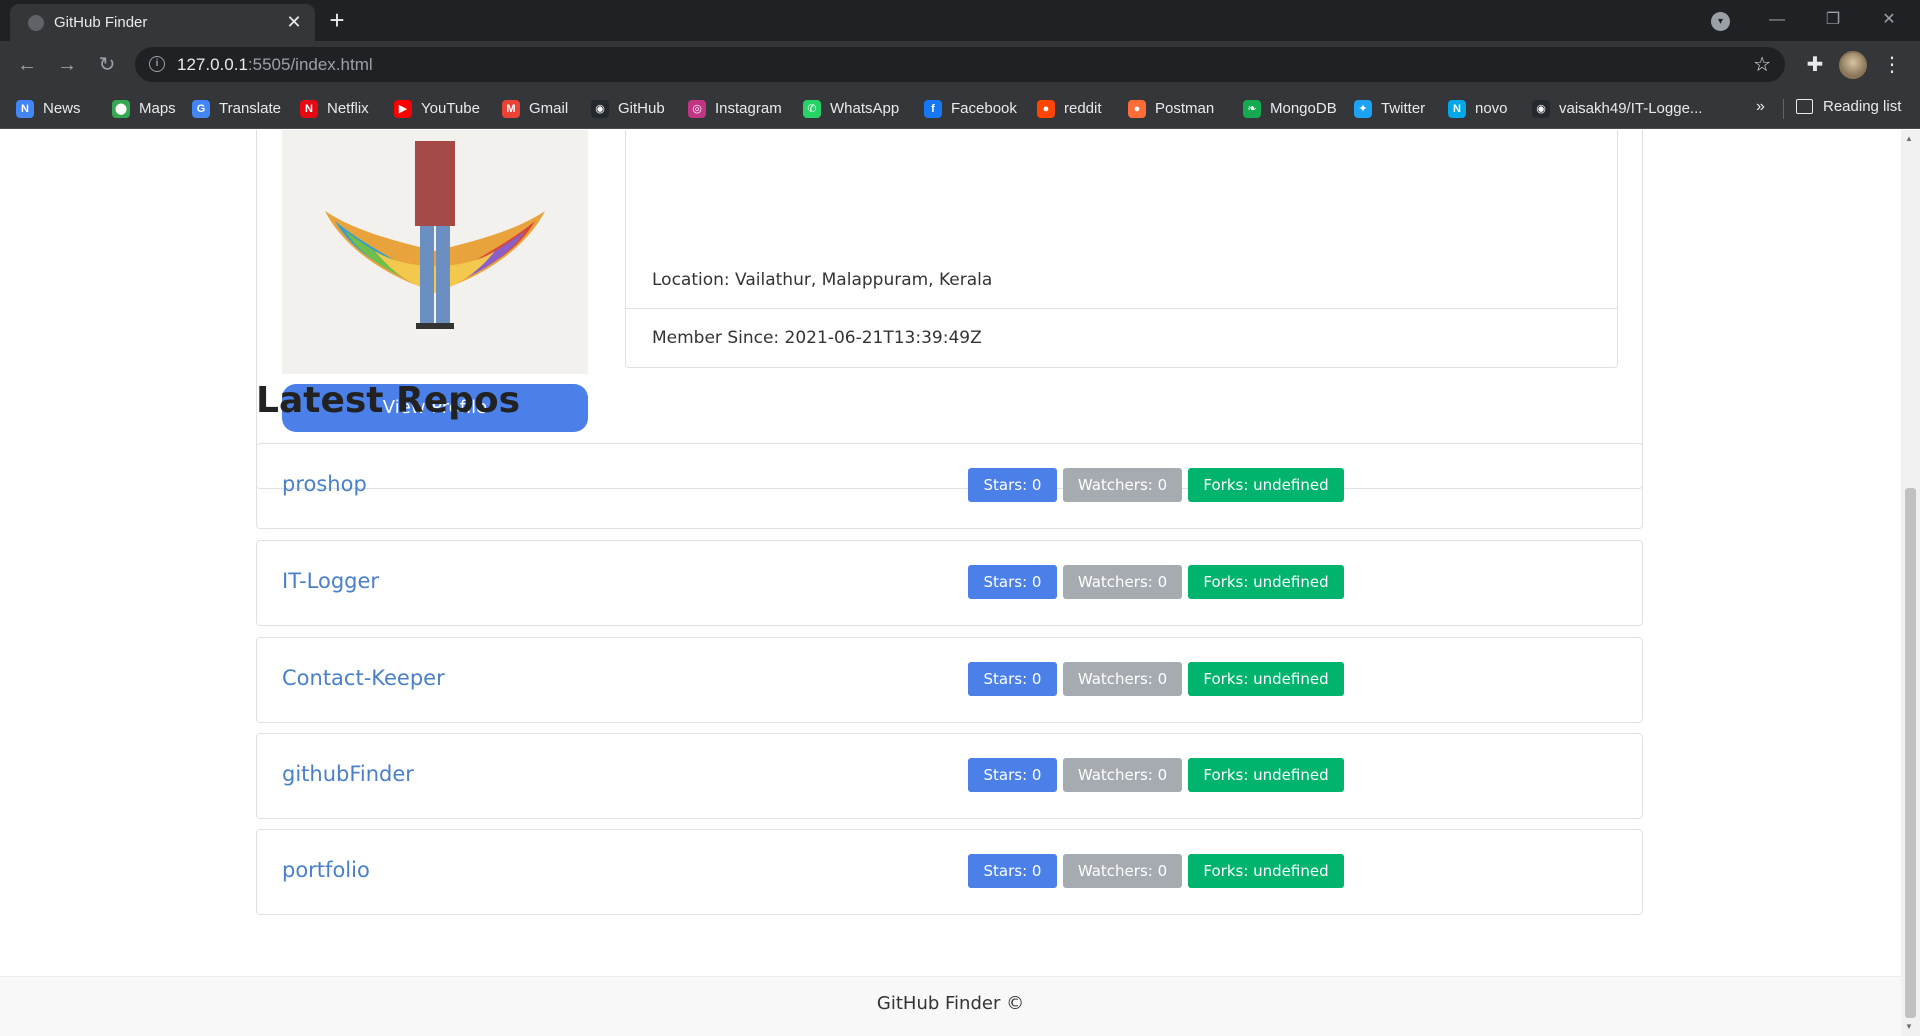 Image resolution: width=1920 pixels, height=1036 pixels. I want to click on footer-text: GitHub Finder ©, so click(950, 1003).